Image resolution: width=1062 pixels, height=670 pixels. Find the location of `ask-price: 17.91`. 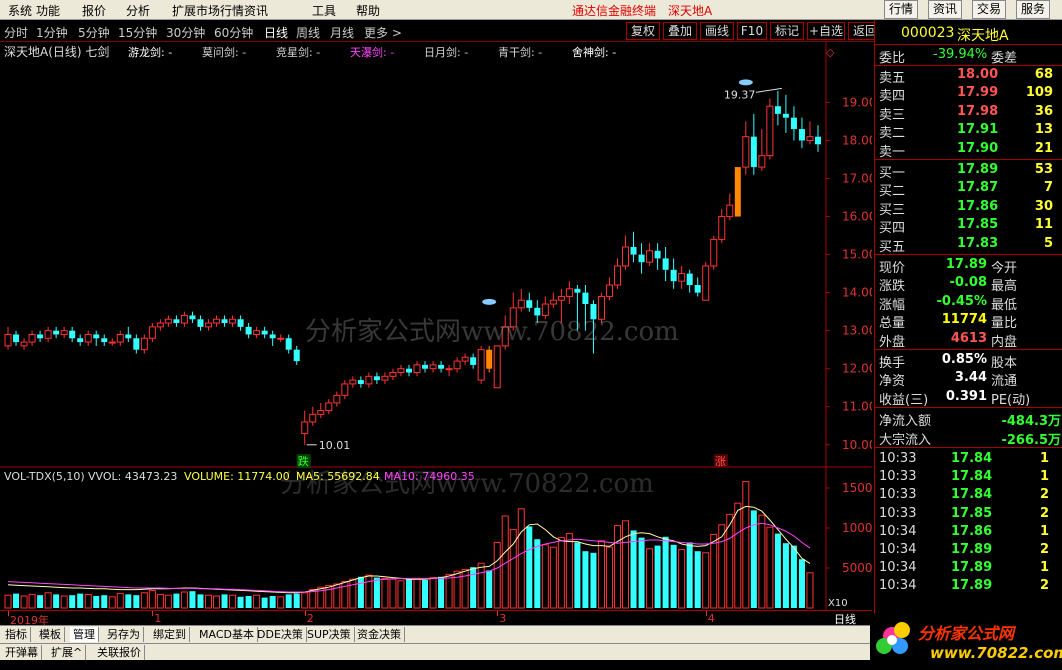

ask-price: 17.91 is located at coordinates (978, 130).